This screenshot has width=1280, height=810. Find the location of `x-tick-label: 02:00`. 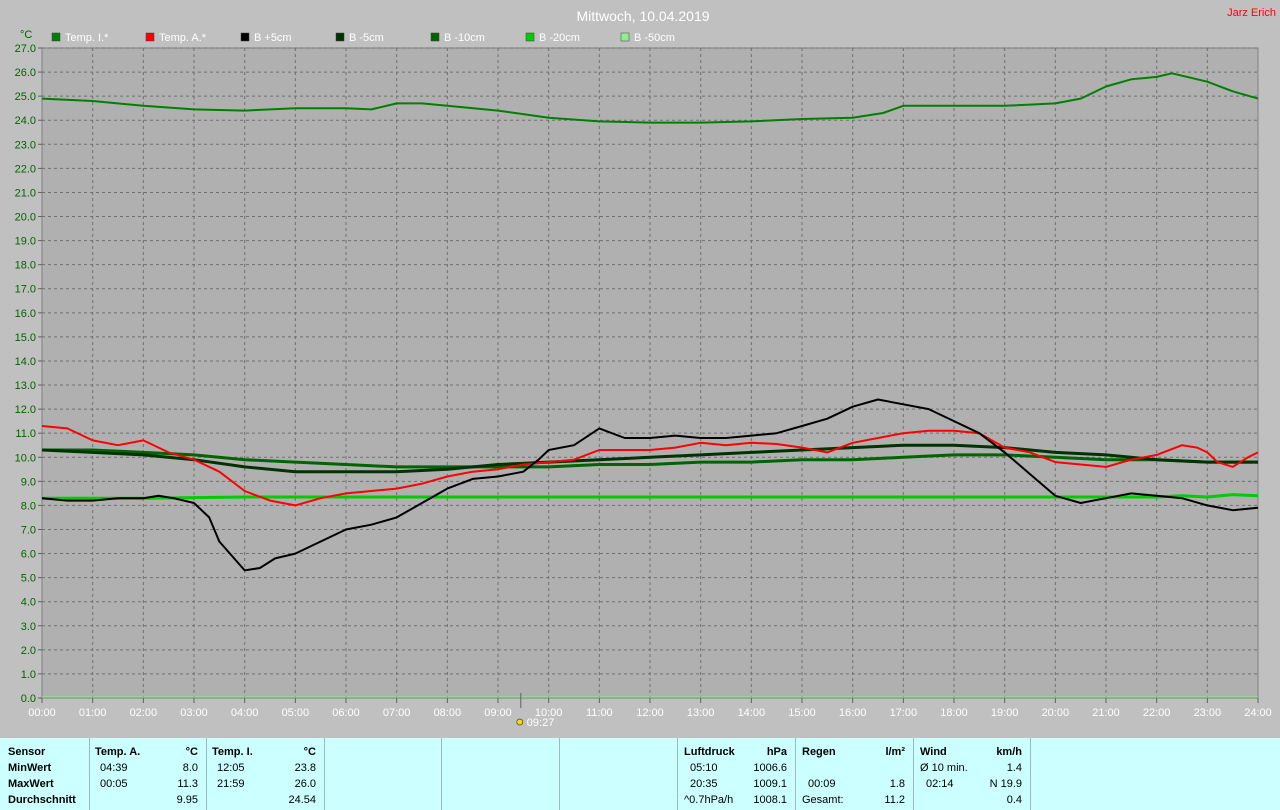

x-tick-label: 02:00 is located at coordinates (144, 713).